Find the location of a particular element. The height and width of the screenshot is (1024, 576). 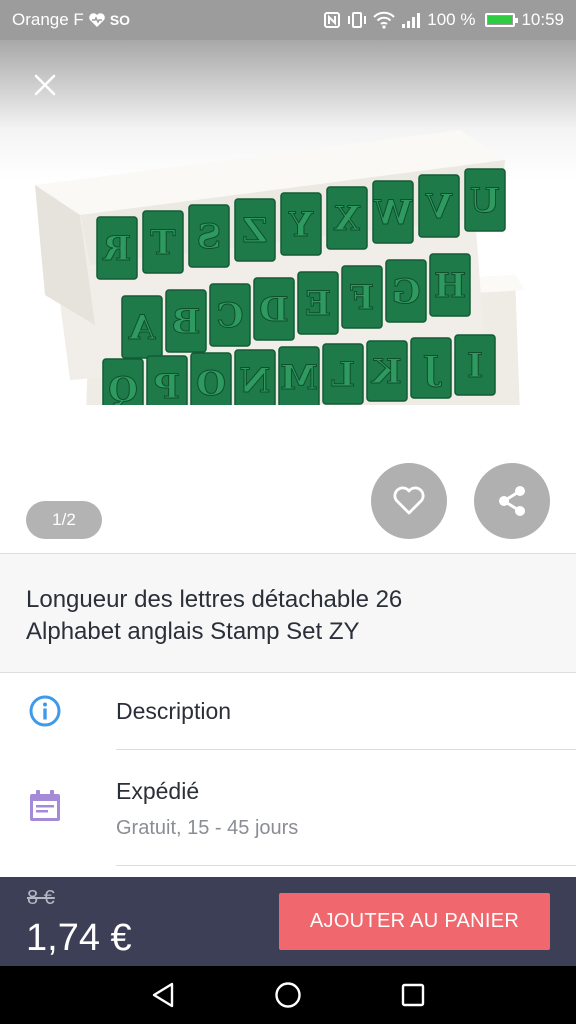

heart-icon is located at coordinates (409, 500).